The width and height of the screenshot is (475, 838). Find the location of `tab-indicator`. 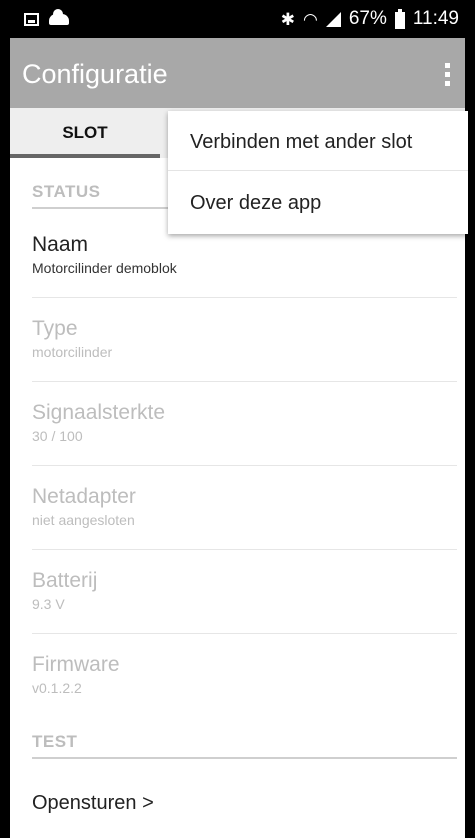

tab-indicator is located at coordinates (85, 156).